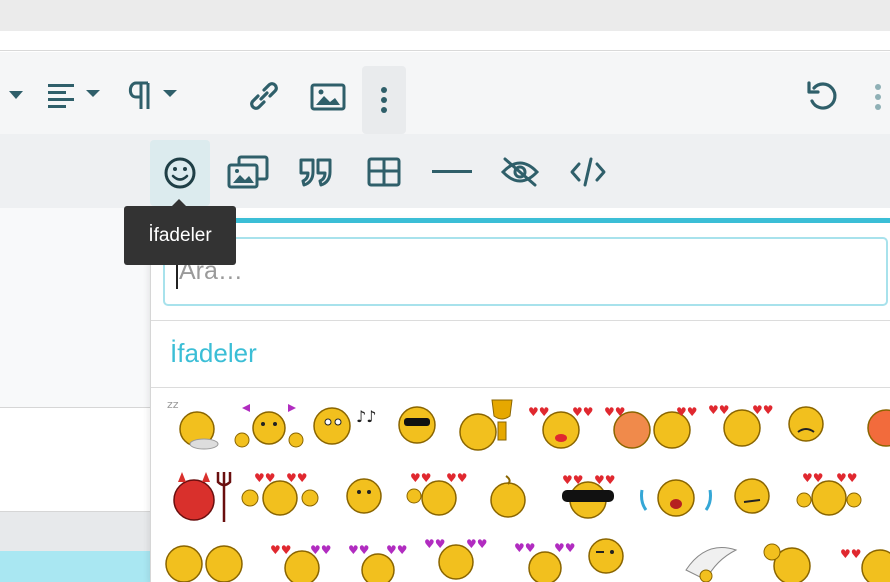 This screenshot has width=890, height=582. I want to click on image-icon, so click(328, 97).